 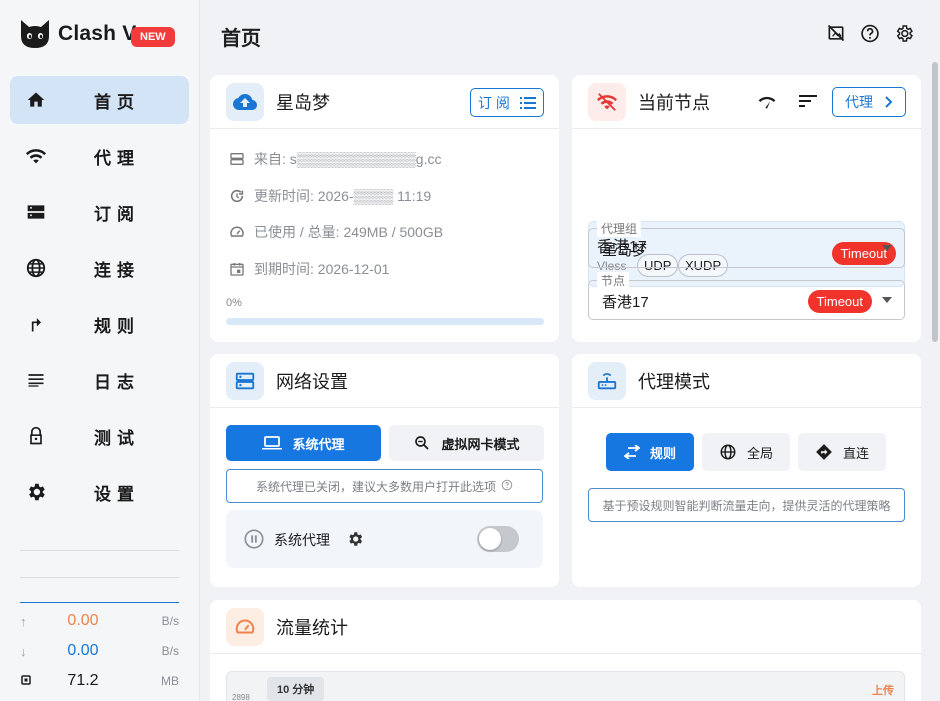 I want to click on button-label: 全局, so click(x=759, y=453).